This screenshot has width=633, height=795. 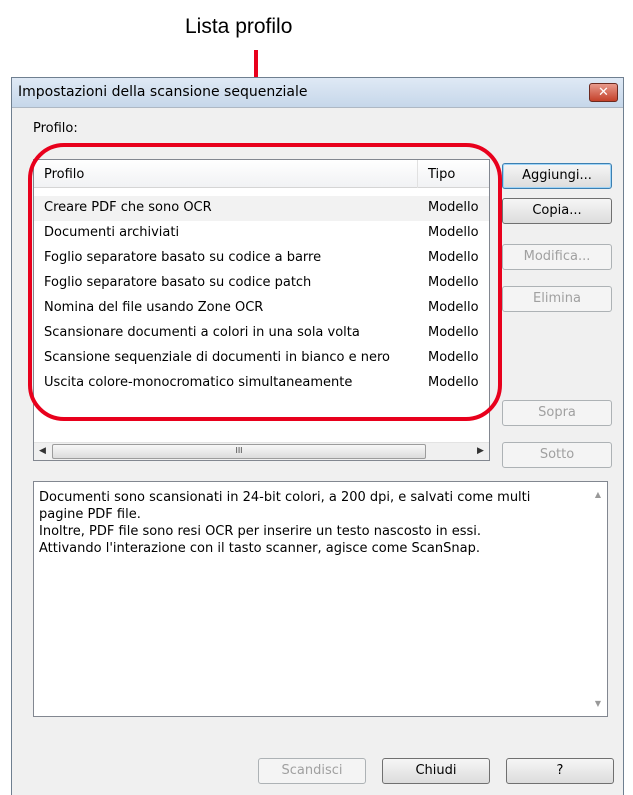 I want to click on close-button: Chiudi, so click(x=436, y=771).